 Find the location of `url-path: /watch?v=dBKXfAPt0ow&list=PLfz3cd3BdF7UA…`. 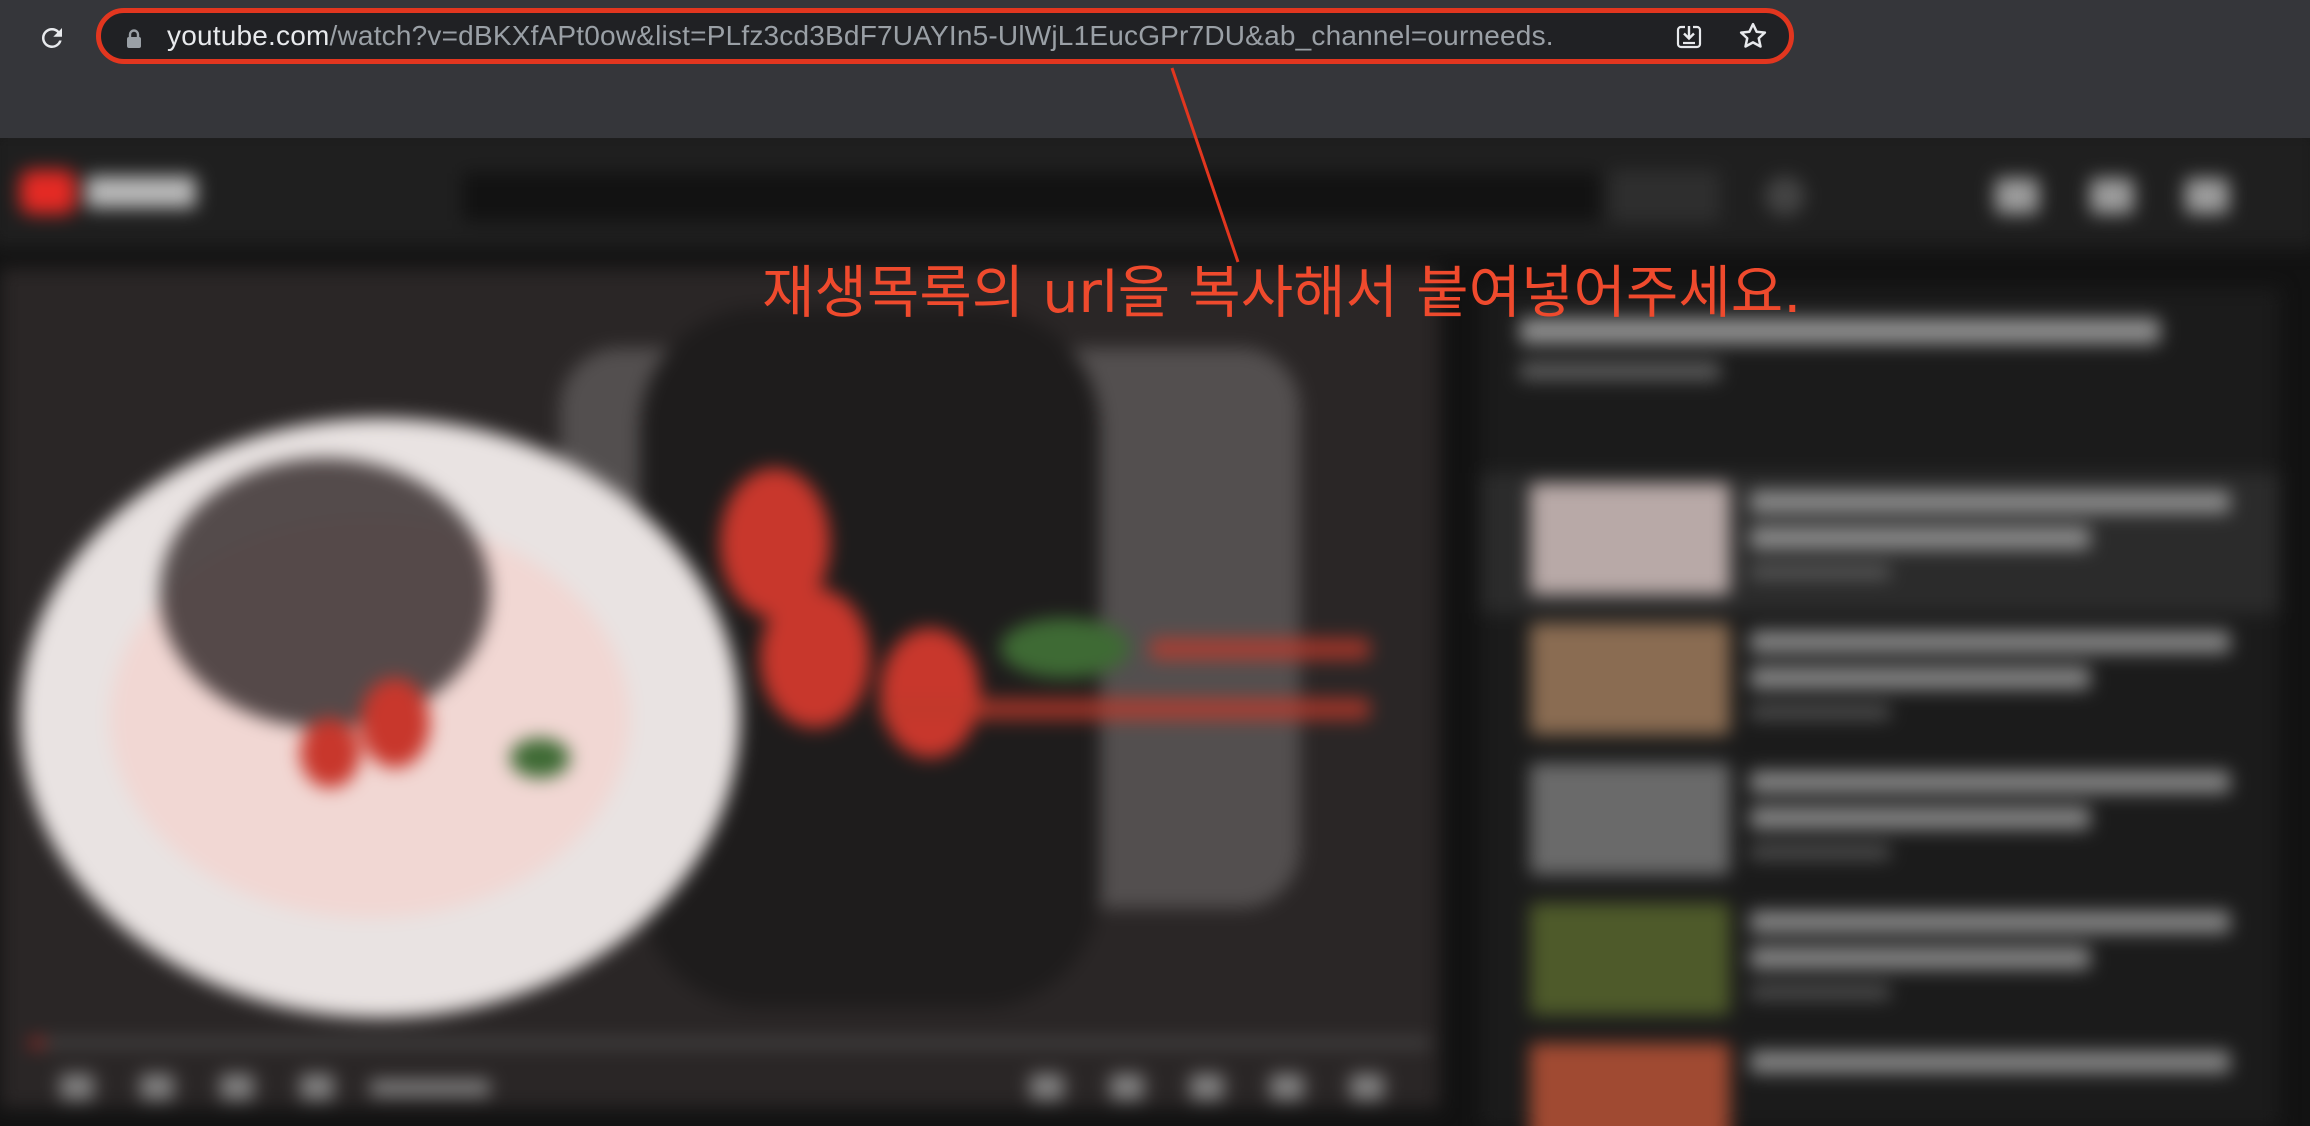

url-path: /watch?v=dBKXfAPt0ow&list=PLfz3cd3BdF7UA… is located at coordinates (941, 35).